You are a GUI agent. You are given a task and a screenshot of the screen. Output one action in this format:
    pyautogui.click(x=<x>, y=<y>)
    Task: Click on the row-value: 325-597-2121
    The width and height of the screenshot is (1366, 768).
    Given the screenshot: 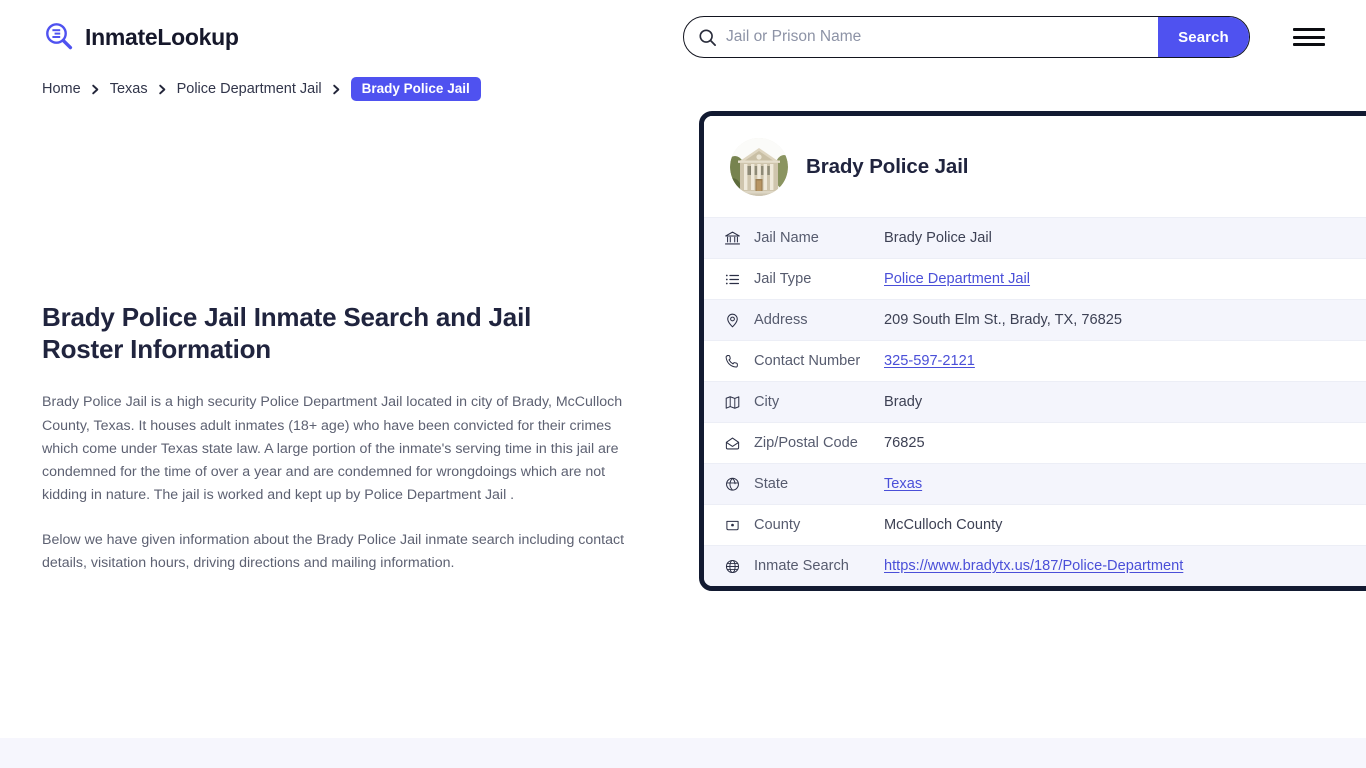 What is the action you would take?
    pyautogui.click(x=929, y=361)
    